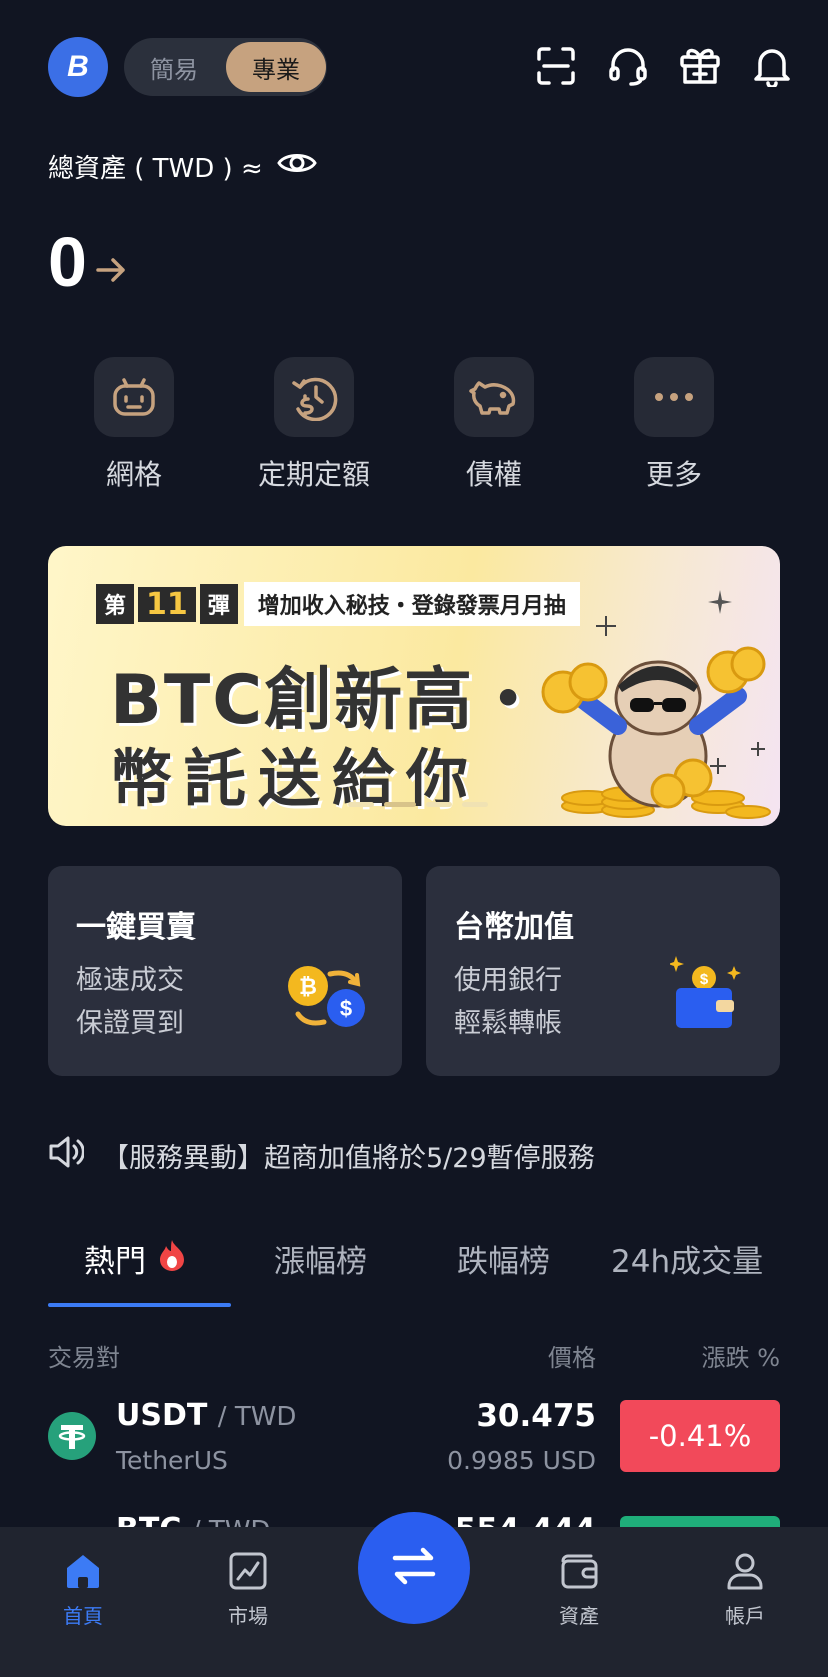  I want to click on quick-action-label: 網格, so click(133, 474).